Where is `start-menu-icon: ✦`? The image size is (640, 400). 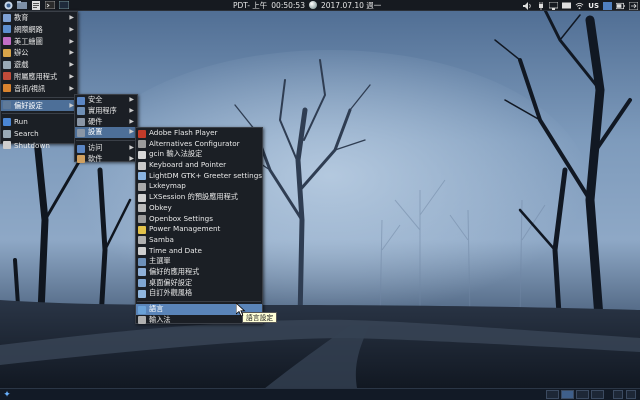
start-menu-icon: ✦ is located at coordinates (7, 395).